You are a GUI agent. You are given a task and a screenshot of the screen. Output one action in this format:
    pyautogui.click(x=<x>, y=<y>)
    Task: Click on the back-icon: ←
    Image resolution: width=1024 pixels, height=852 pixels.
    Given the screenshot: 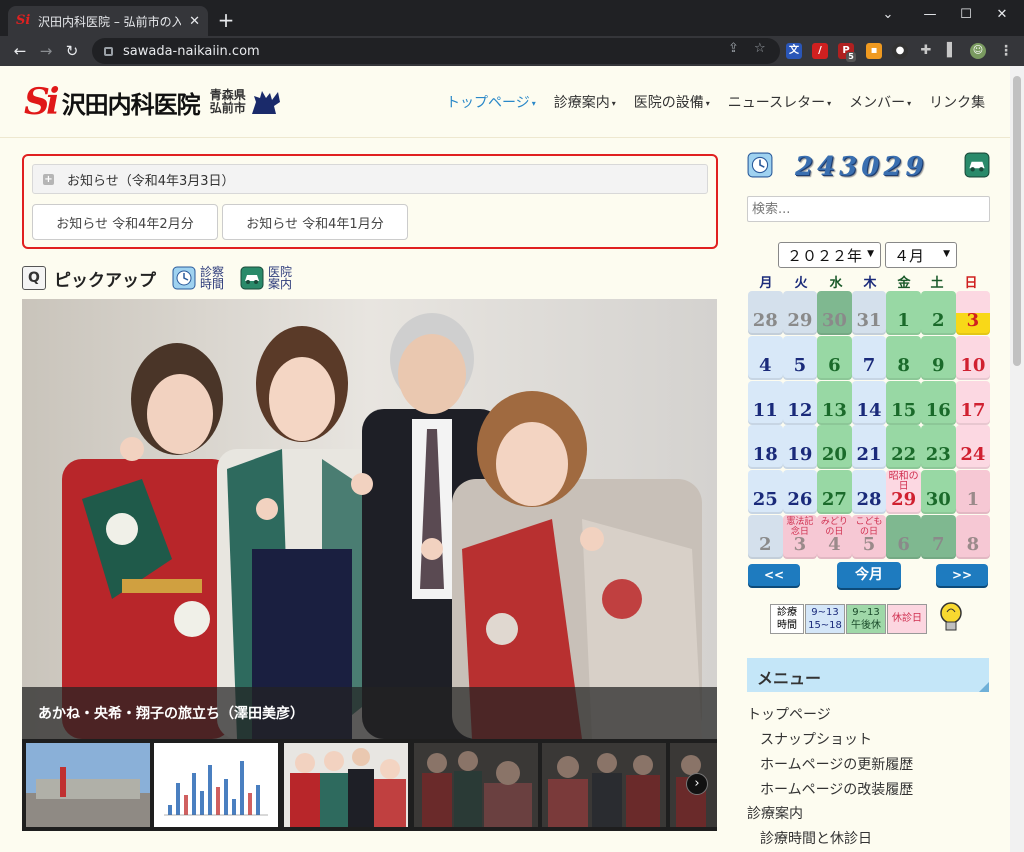 What is the action you would take?
    pyautogui.click(x=20, y=51)
    